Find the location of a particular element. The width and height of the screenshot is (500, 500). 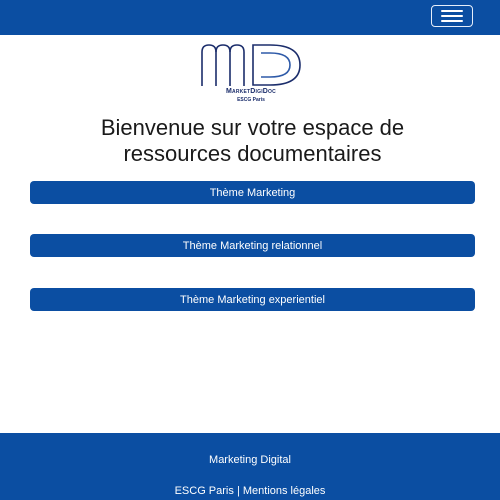

footer-title: Marketing Digital is located at coordinates (250, 460).